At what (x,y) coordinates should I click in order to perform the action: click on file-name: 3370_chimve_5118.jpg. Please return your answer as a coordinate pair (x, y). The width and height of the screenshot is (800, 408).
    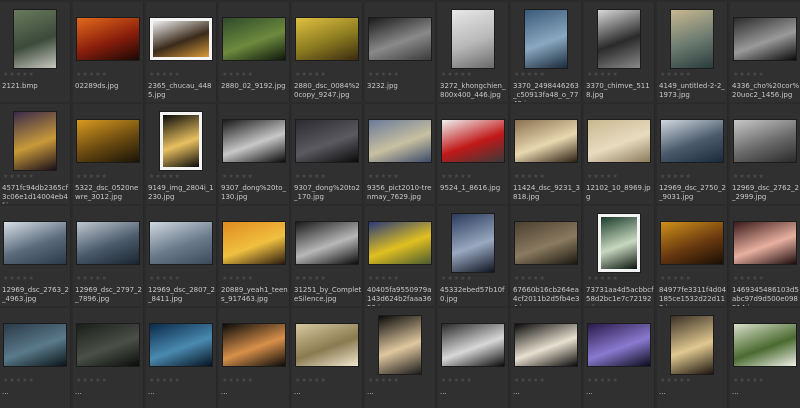
    Looking at the image, I should click on (618, 90).